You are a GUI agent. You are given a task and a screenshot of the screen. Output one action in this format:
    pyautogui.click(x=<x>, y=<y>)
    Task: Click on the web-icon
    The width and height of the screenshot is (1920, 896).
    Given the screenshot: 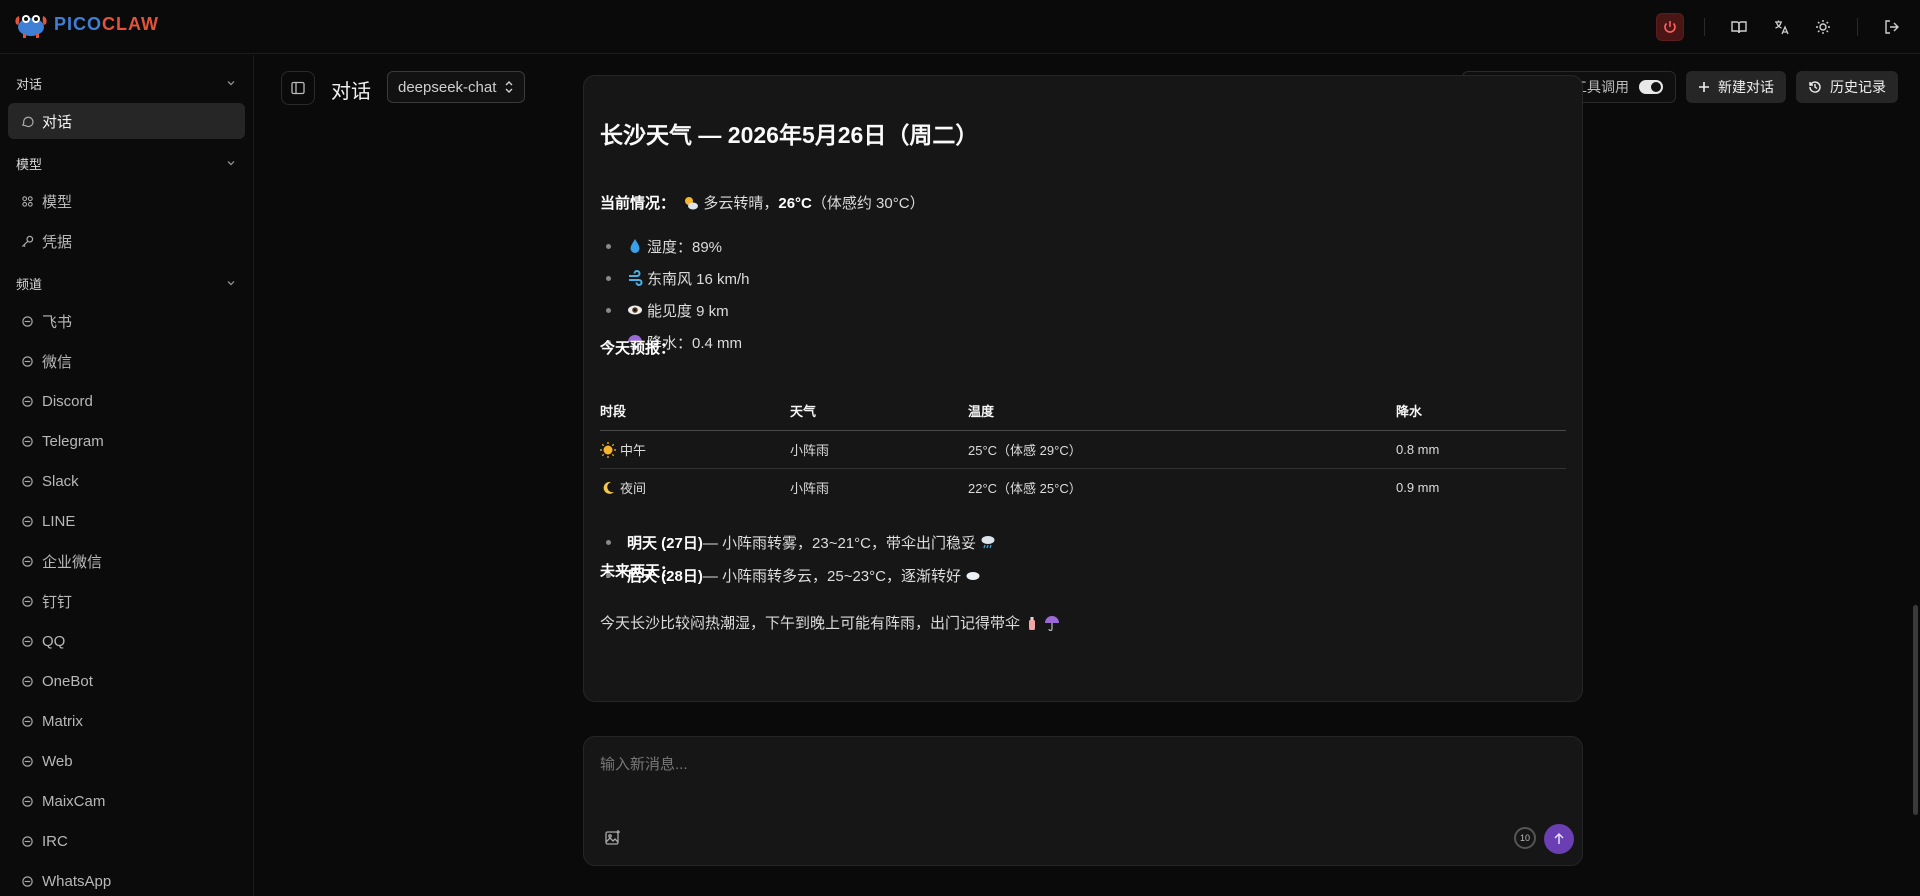 What is the action you would take?
    pyautogui.click(x=27, y=761)
    